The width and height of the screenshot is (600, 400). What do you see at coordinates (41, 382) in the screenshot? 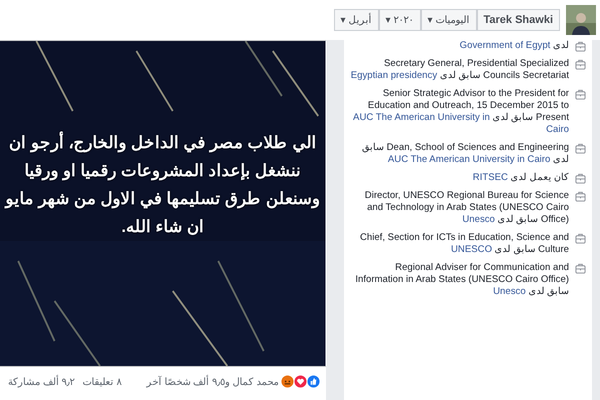
I see `shares-count: ٩٫٢ ألف مشاركة` at bounding box center [41, 382].